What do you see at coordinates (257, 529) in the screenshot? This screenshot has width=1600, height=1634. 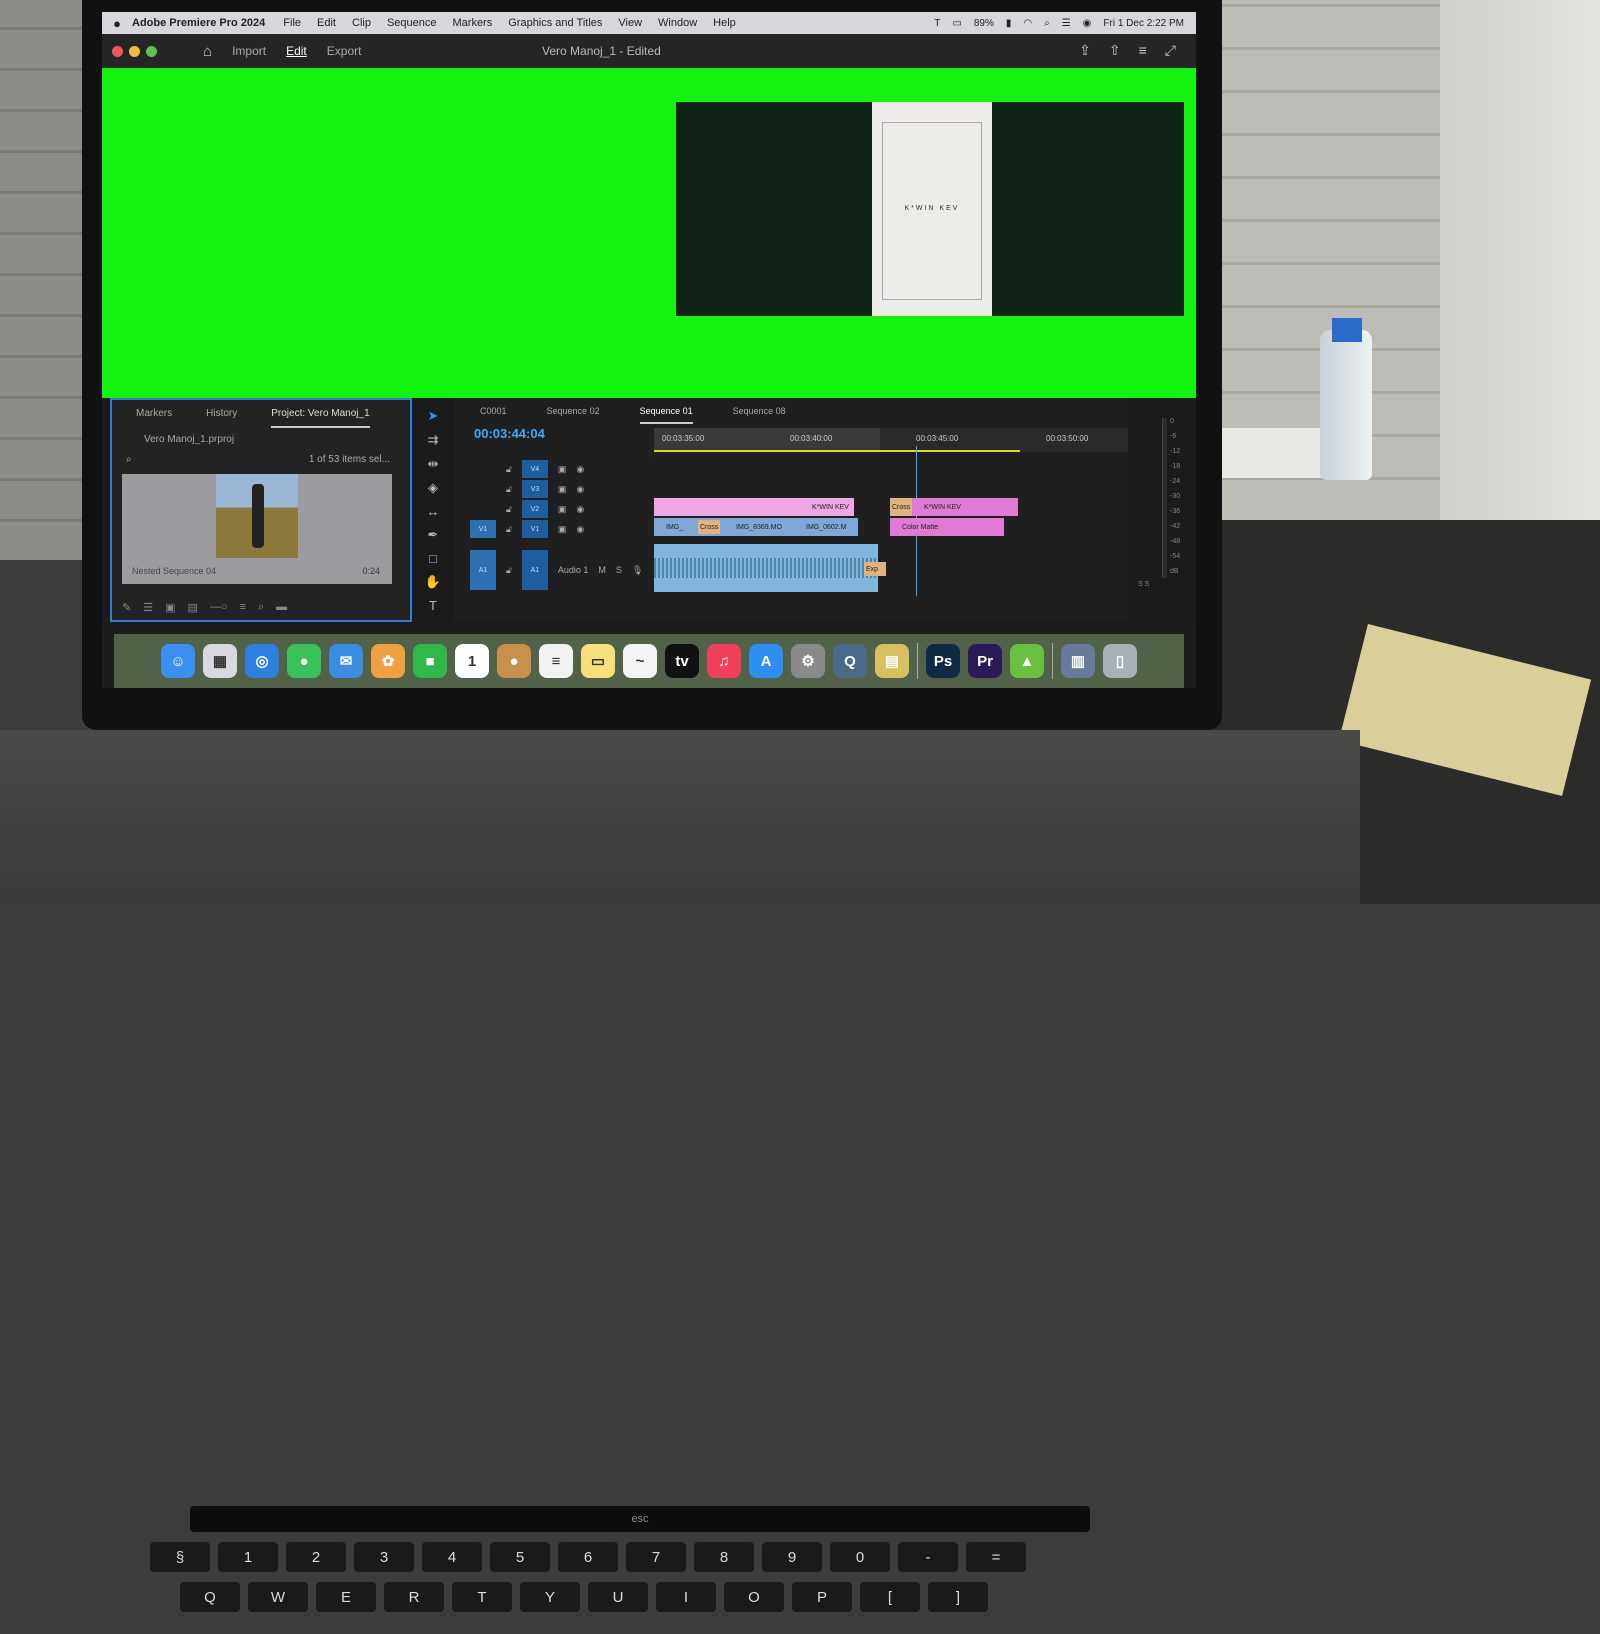 I see `project-item-tile: Nested Sequence 04 0:24` at bounding box center [257, 529].